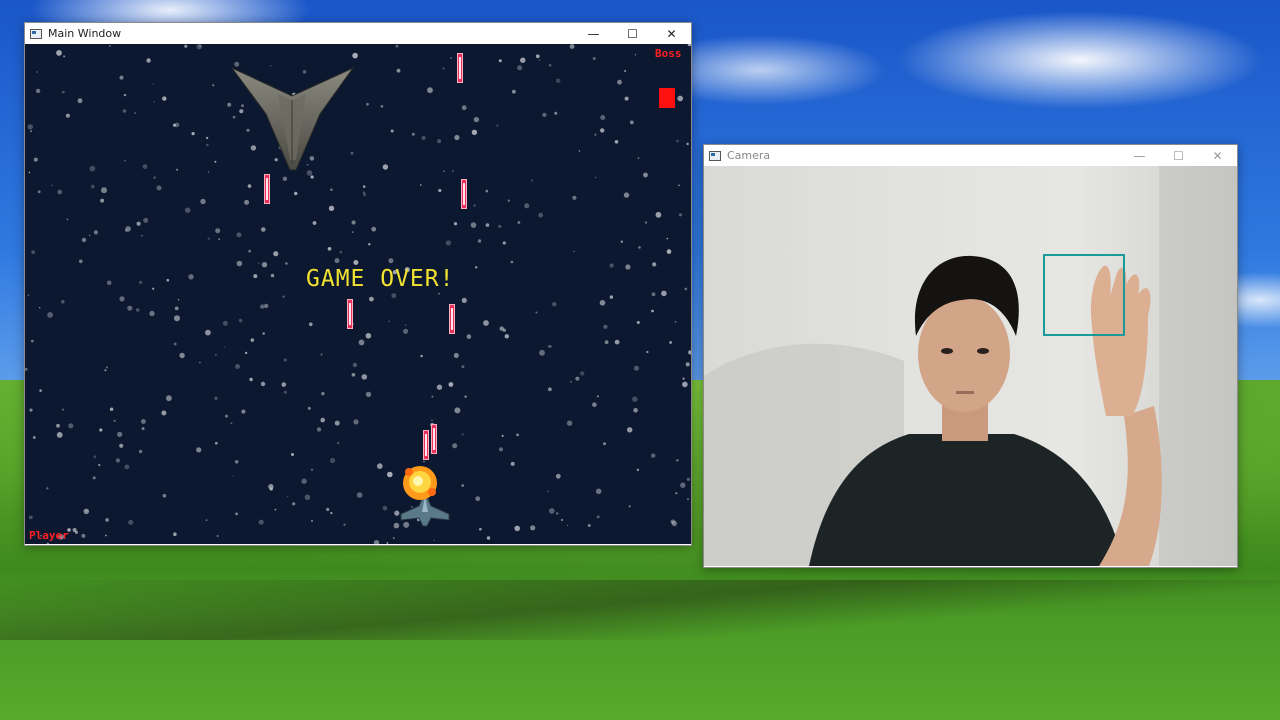 The width and height of the screenshot is (1280, 720). I want to click on explosion-icon, so click(420, 483).